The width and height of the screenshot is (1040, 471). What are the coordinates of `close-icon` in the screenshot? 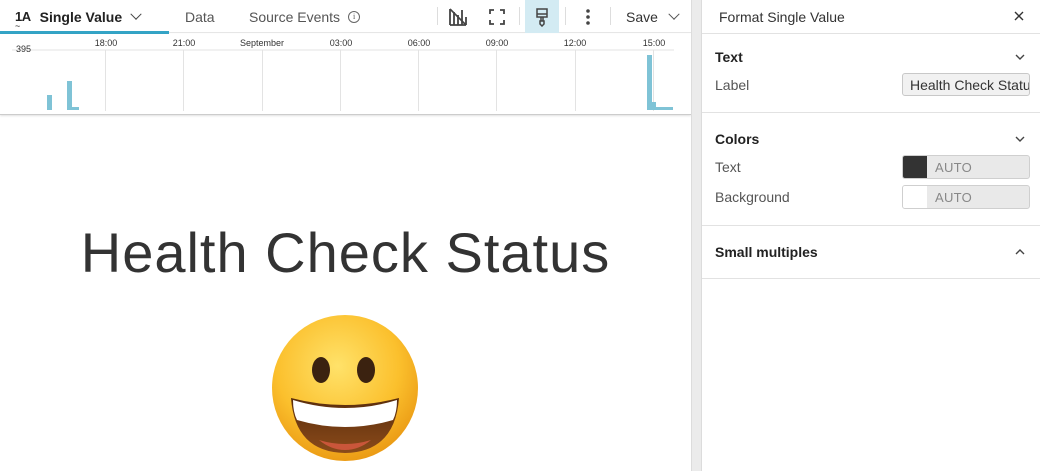 It's located at (1019, 16).